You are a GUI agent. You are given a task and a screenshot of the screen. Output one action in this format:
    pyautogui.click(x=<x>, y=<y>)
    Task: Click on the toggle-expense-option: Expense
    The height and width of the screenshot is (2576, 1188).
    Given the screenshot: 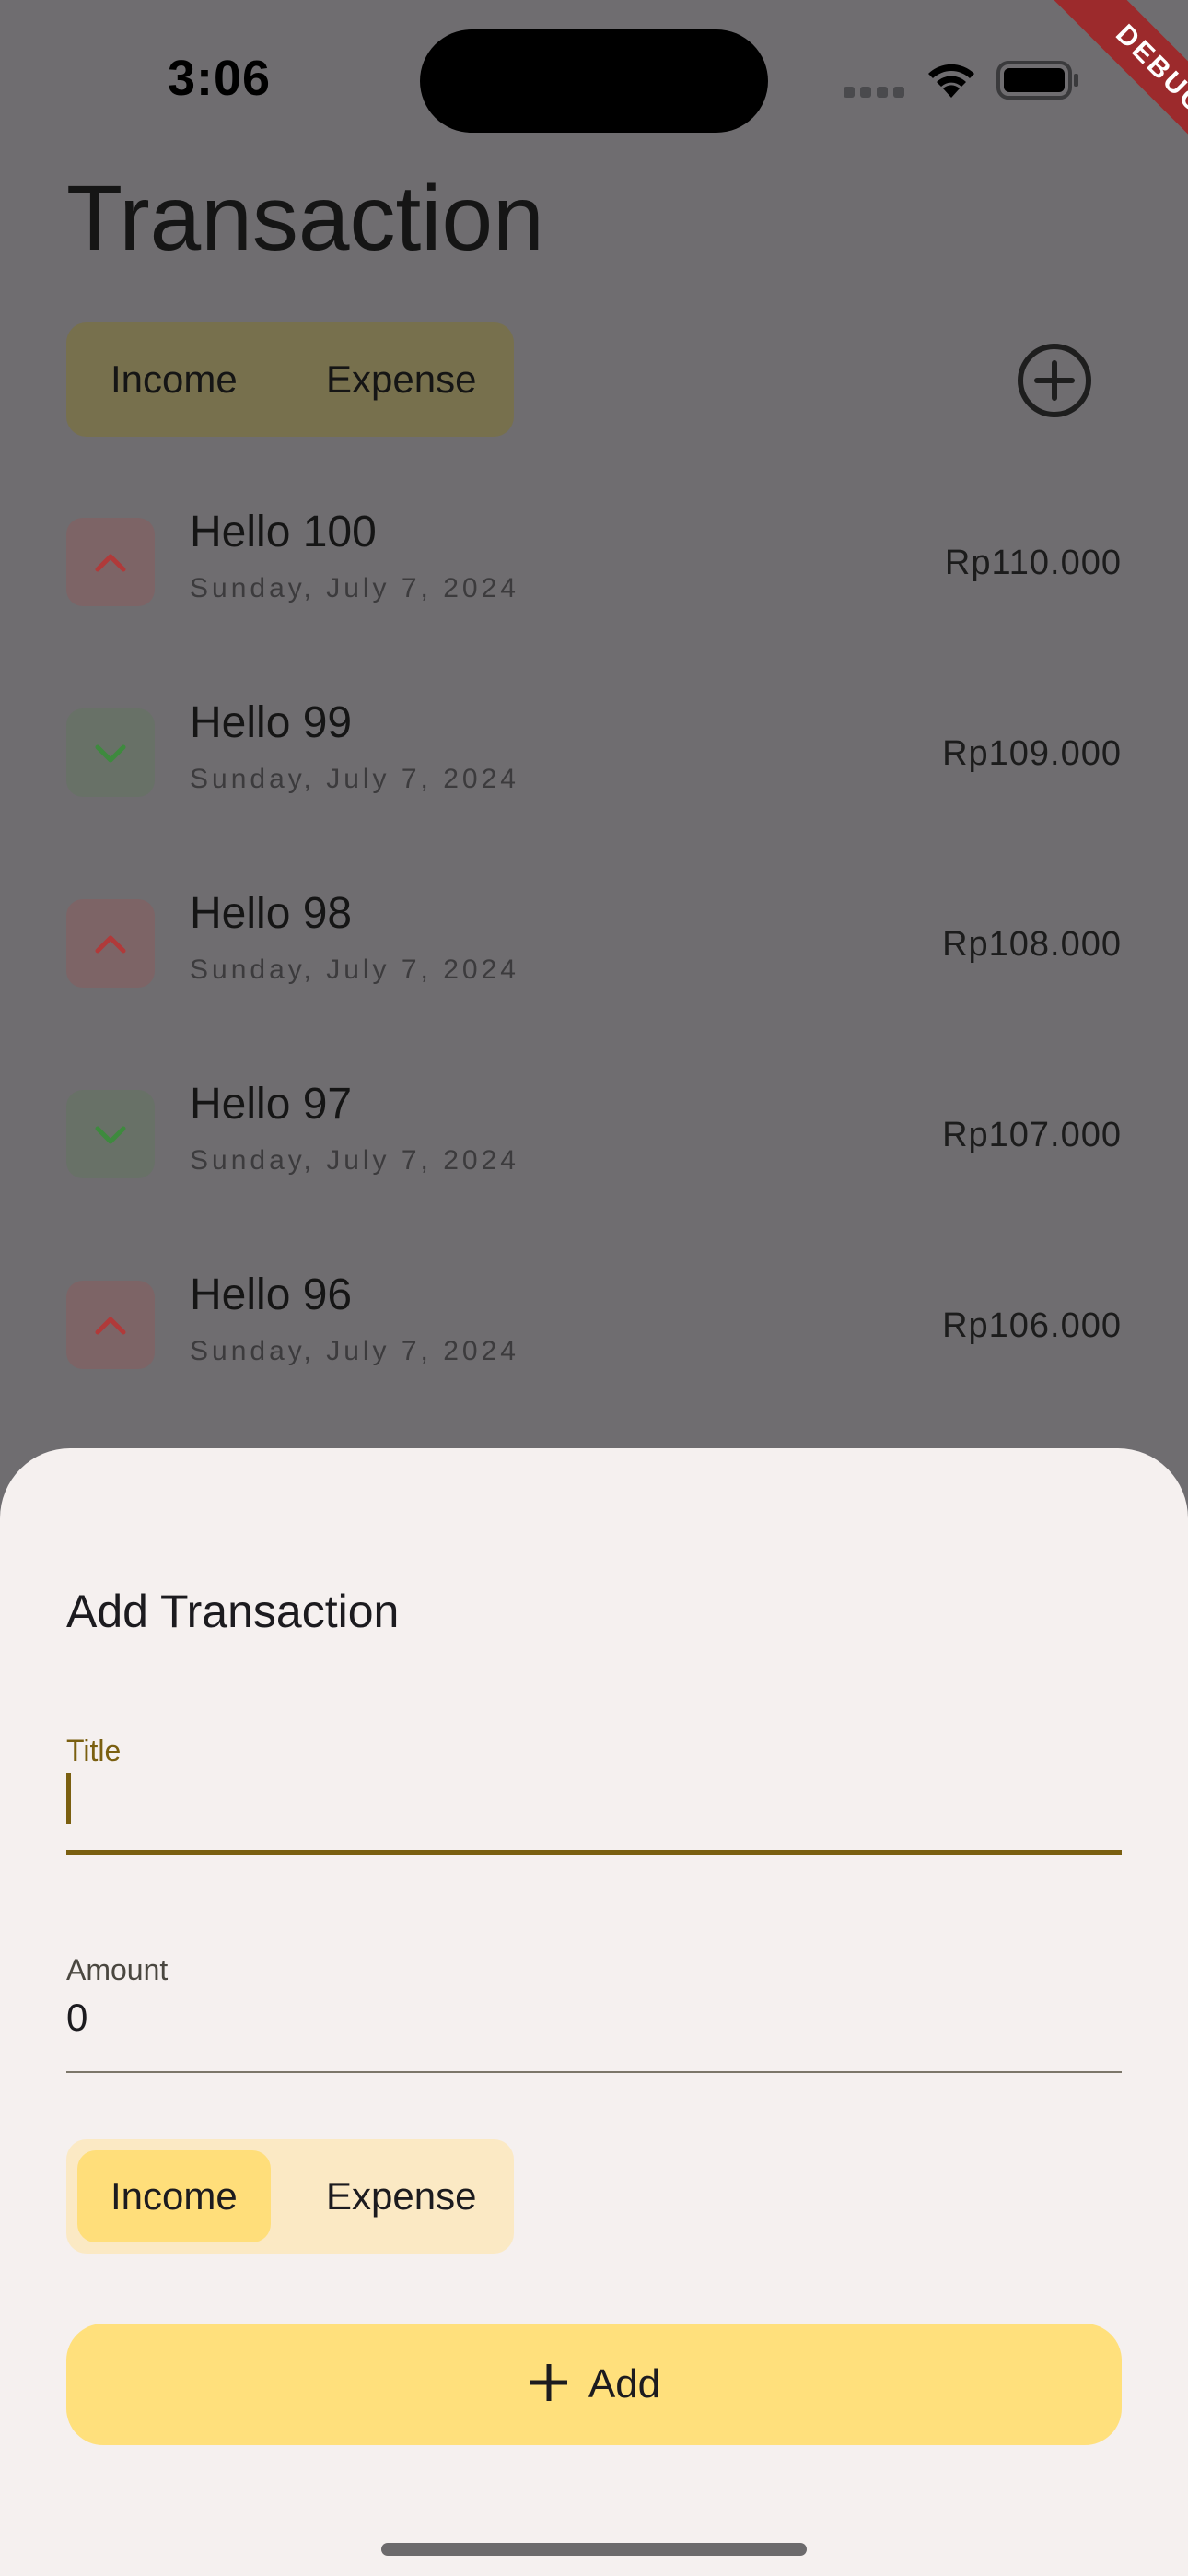 What is the action you would take?
    pyautogui.click(x=401, y=2196)
    